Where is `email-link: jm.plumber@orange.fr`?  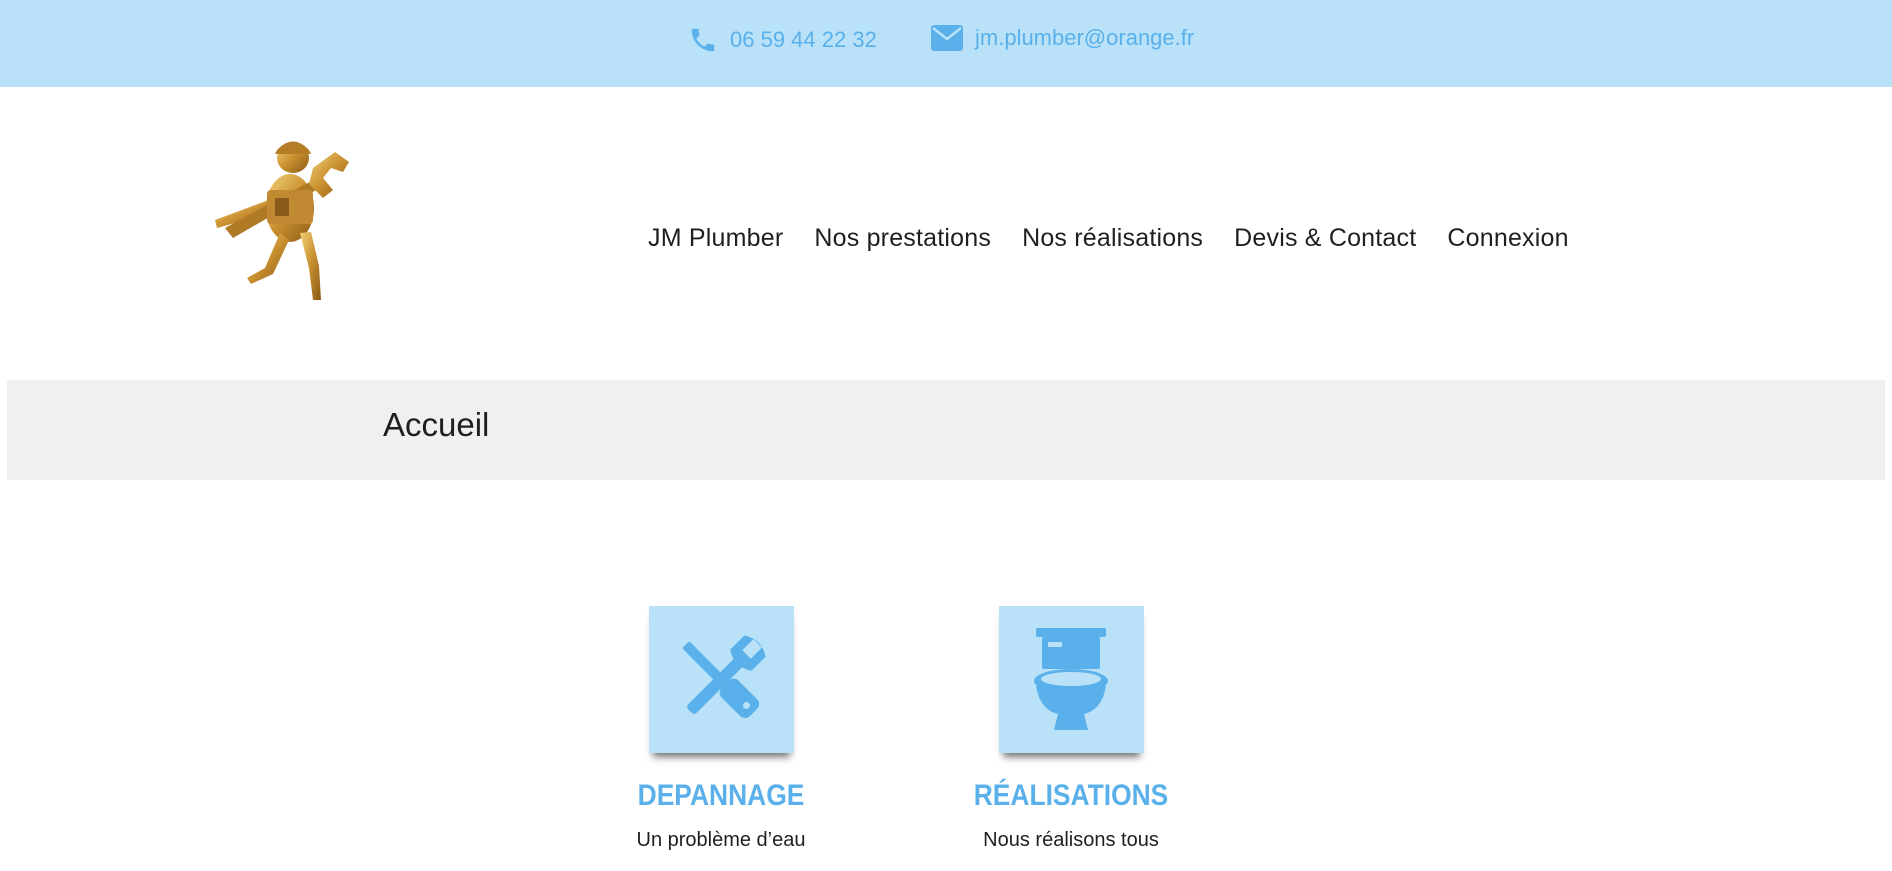
email-link: jm.plumber@orange.fr is located at coordinates (1062, 38).